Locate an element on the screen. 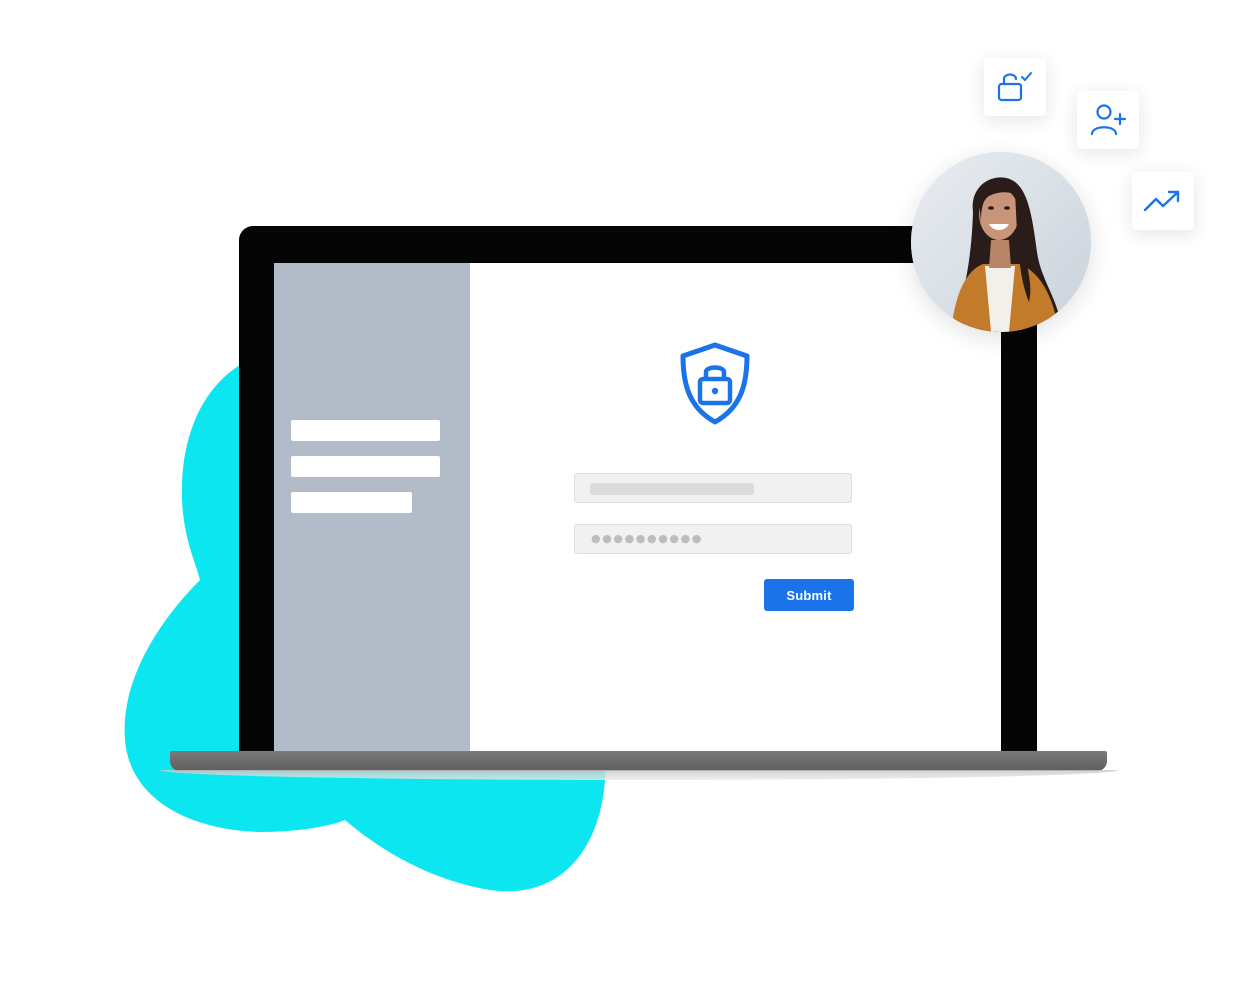 This screenshot has height=998, width=1240. sidebar-panel is located at coordinates (372, 507).